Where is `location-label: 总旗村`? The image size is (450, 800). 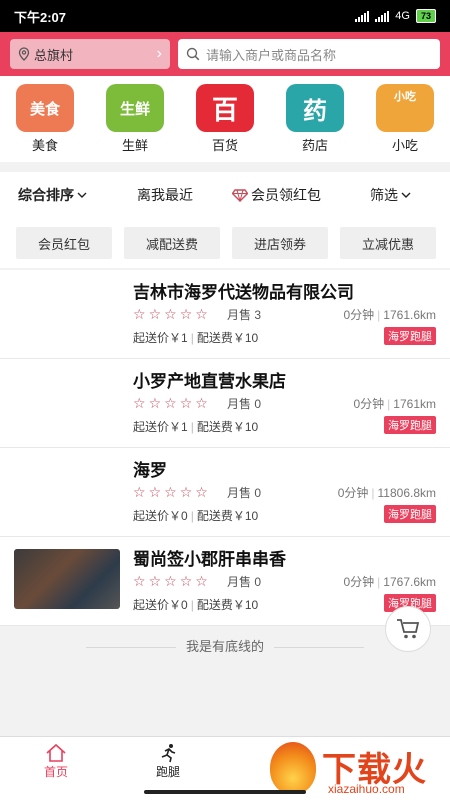
location-label: 总旗村 is located at coordinates (54, 55).